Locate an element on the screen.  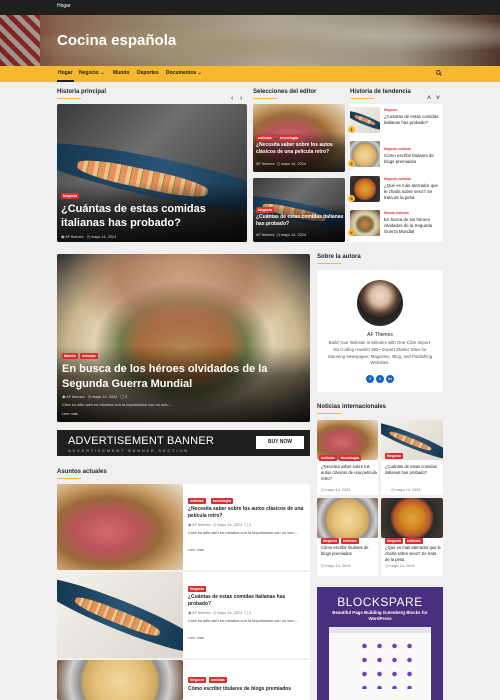
section-title-international: Noticias internacionales is located at coordinates (352, 407).